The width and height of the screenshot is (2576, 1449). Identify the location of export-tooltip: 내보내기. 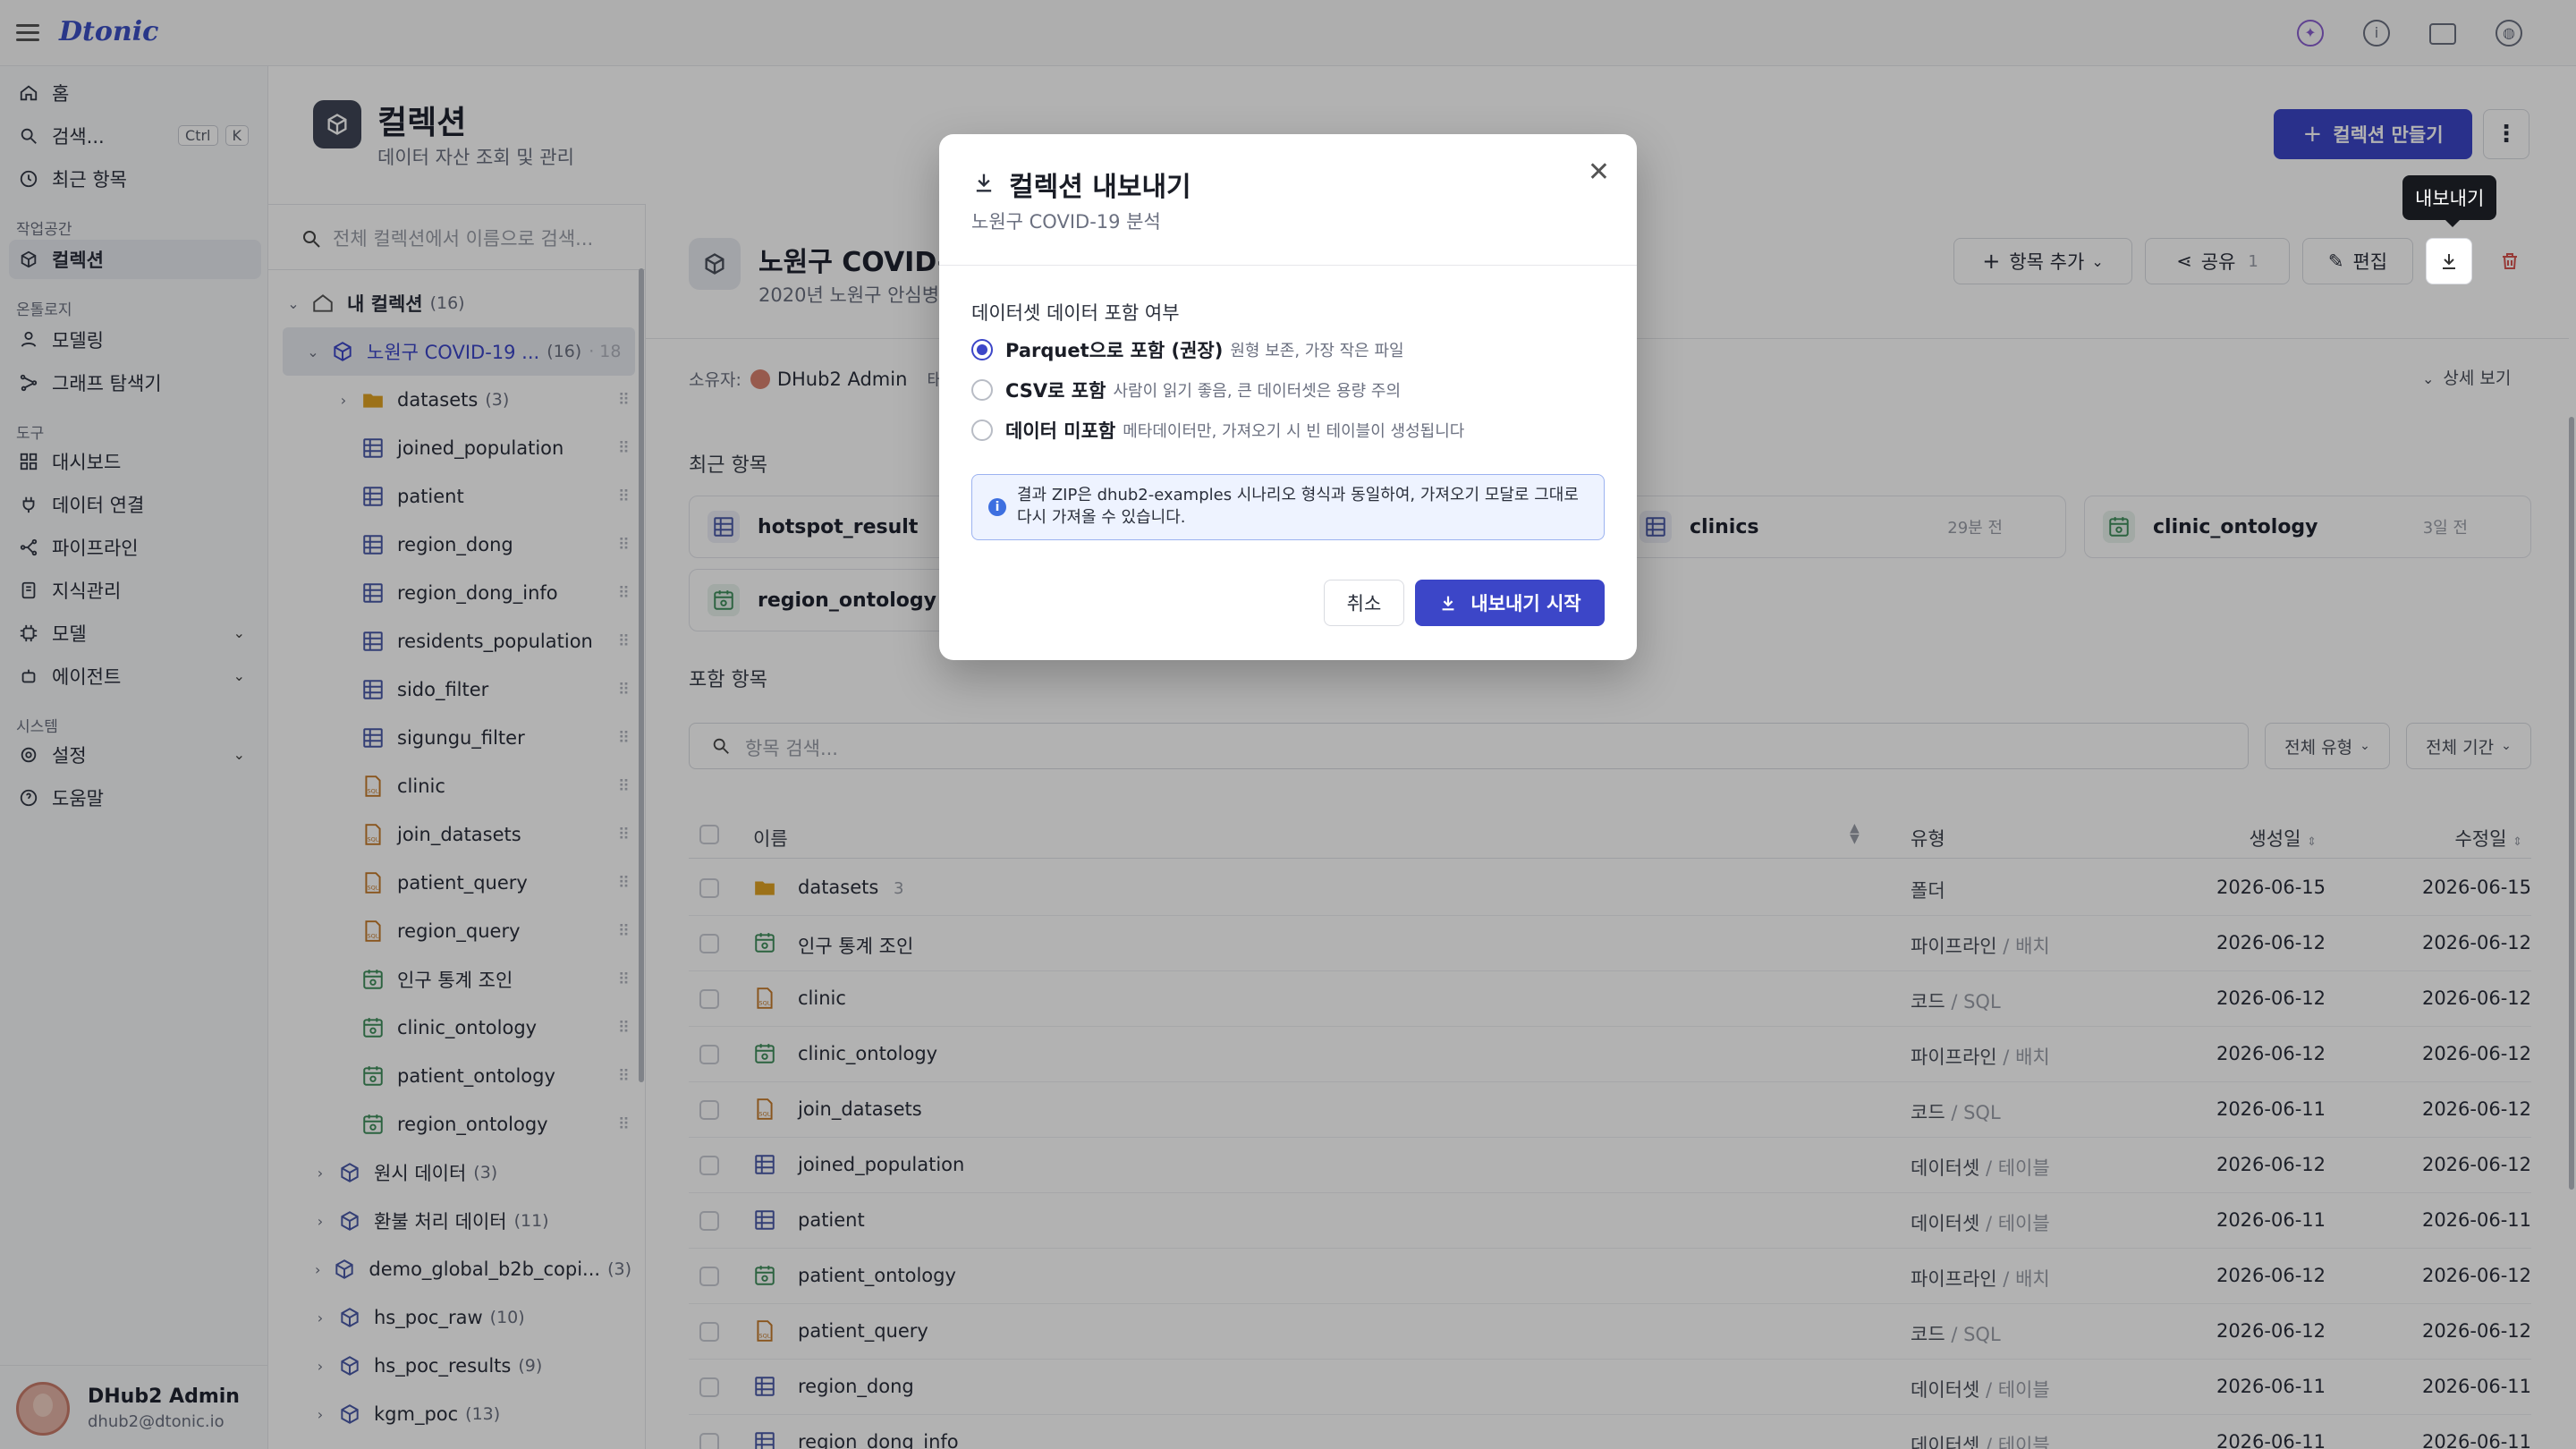
(2449, 201).